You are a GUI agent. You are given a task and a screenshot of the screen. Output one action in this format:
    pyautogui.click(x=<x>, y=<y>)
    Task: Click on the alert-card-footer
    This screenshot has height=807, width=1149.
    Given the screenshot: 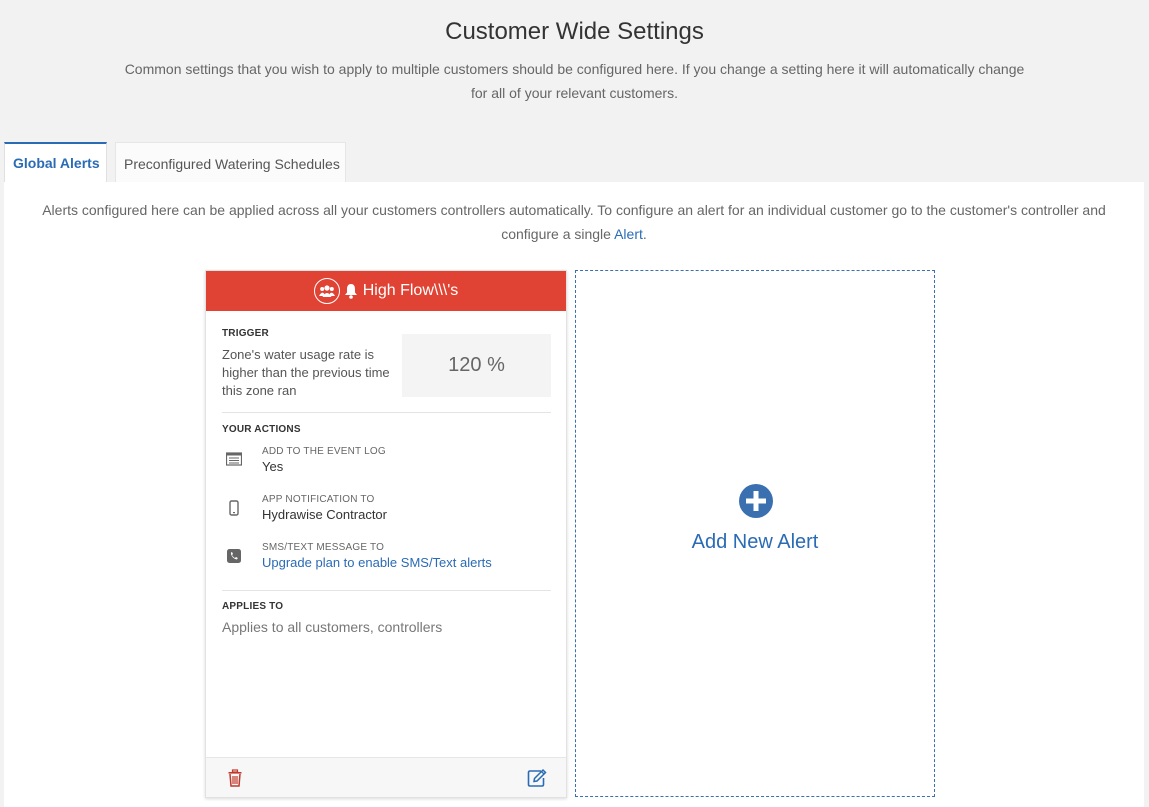 What is the action you would take?
    pyautogui.click(x=386, y=777)
    